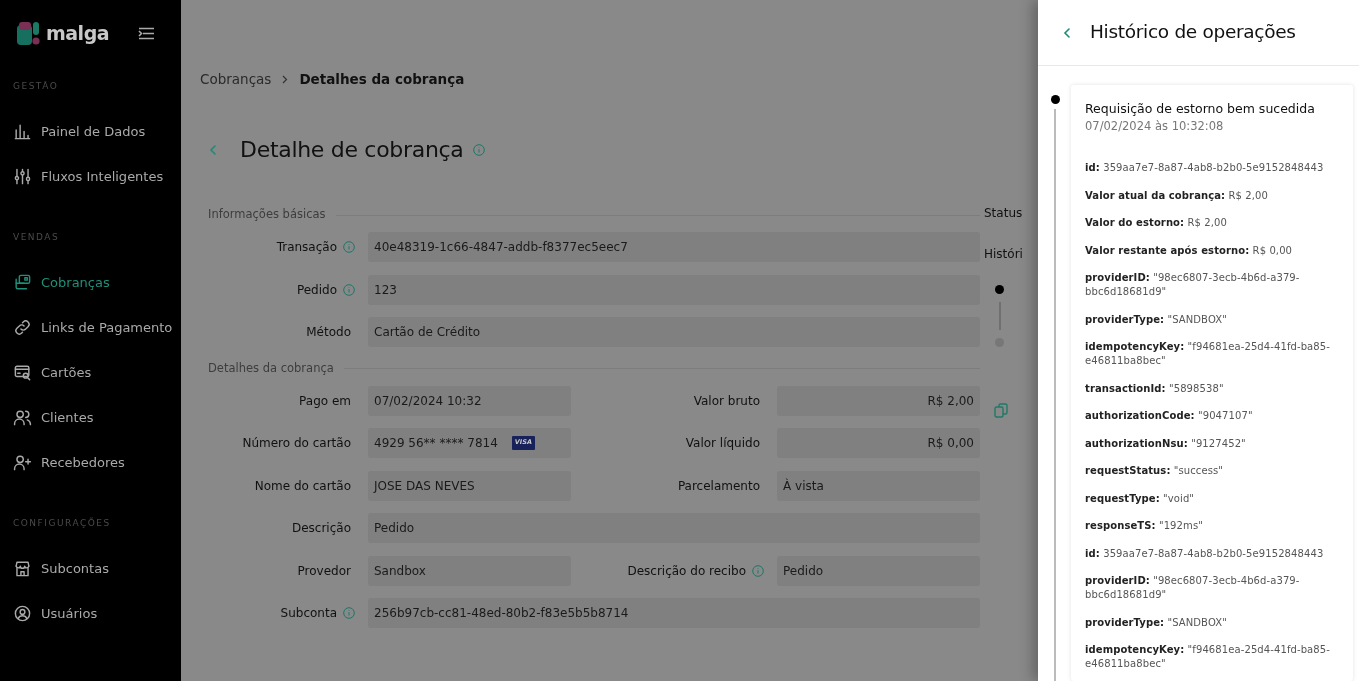 This screenshot has height=681, width=1359. What do you see at coordinates (302, 486) in the screenshot?
I see `field-label: Nome do cartão` at bounding box center [302, 486].